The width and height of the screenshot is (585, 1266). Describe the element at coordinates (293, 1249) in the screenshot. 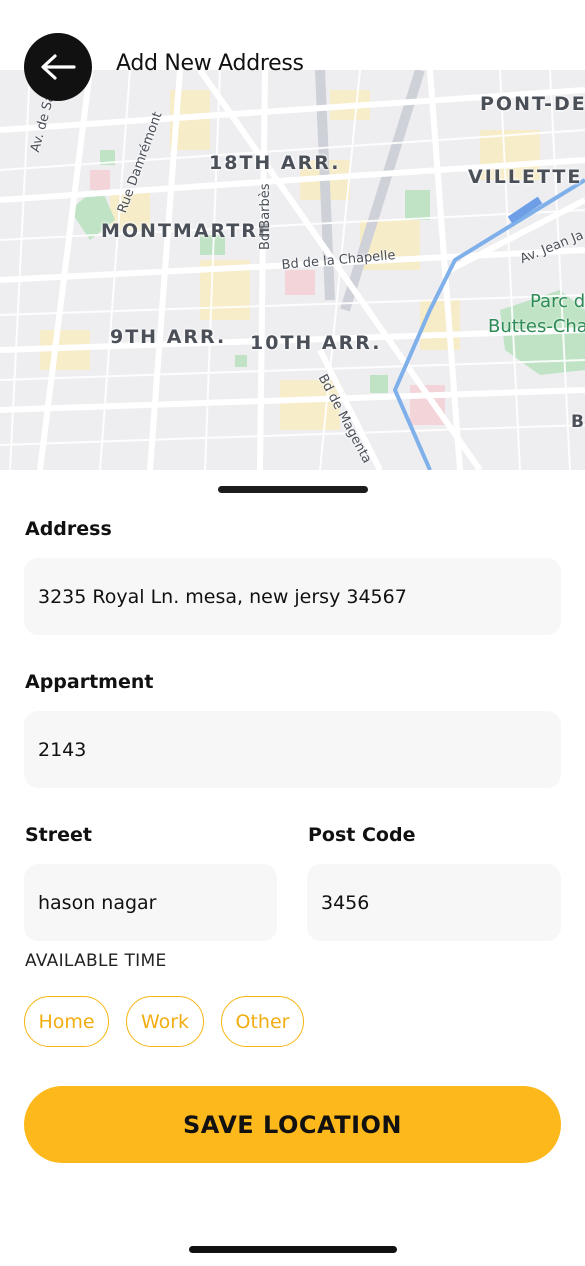

I see `home-indicator` at that location.